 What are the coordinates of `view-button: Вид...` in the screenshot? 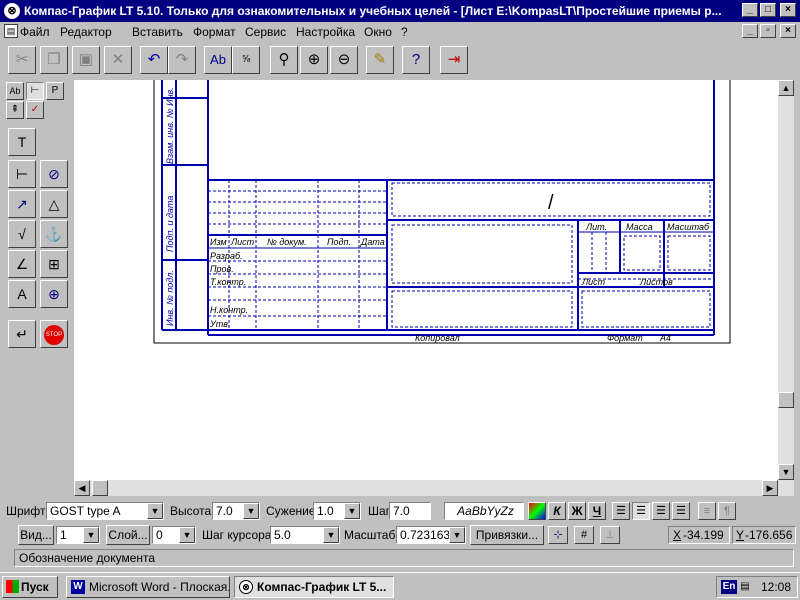 It's located at (36, 535).